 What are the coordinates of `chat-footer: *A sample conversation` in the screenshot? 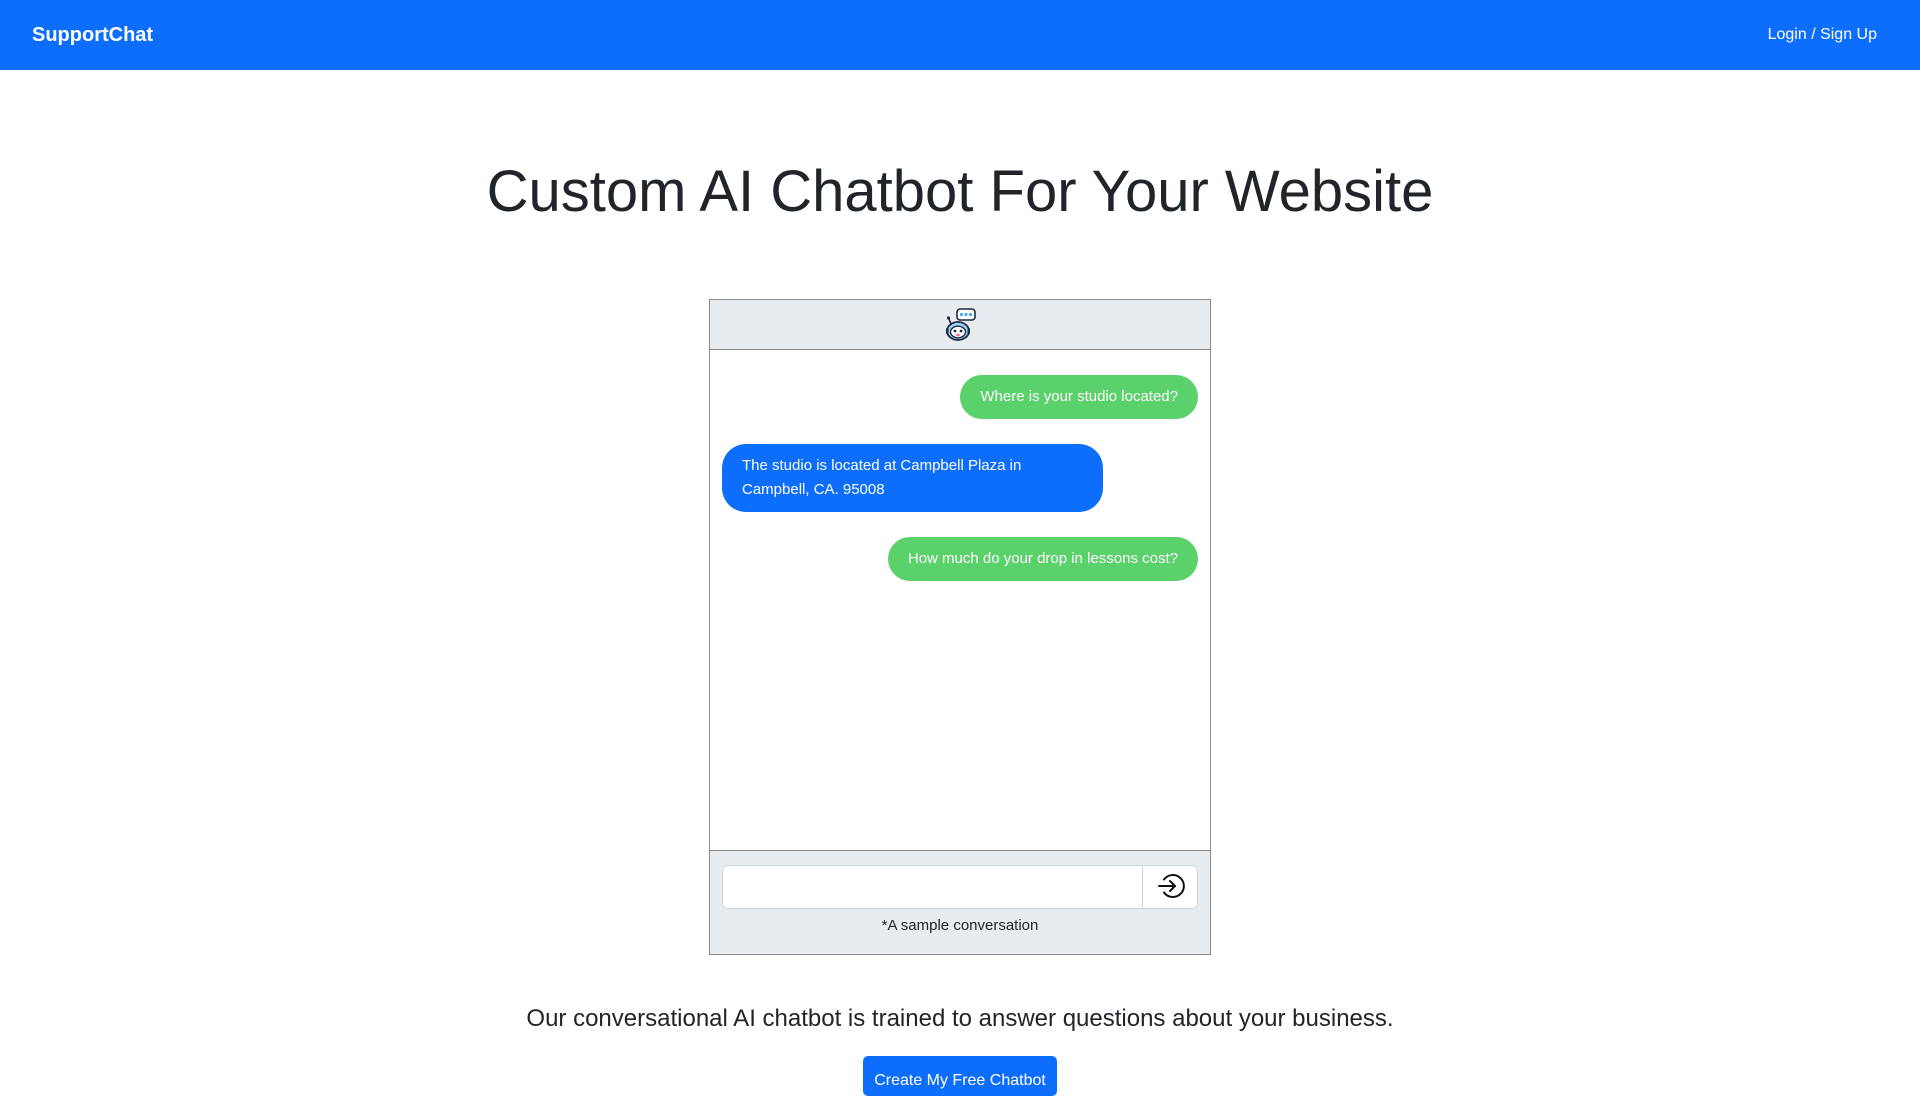 It's located at (960, 902).